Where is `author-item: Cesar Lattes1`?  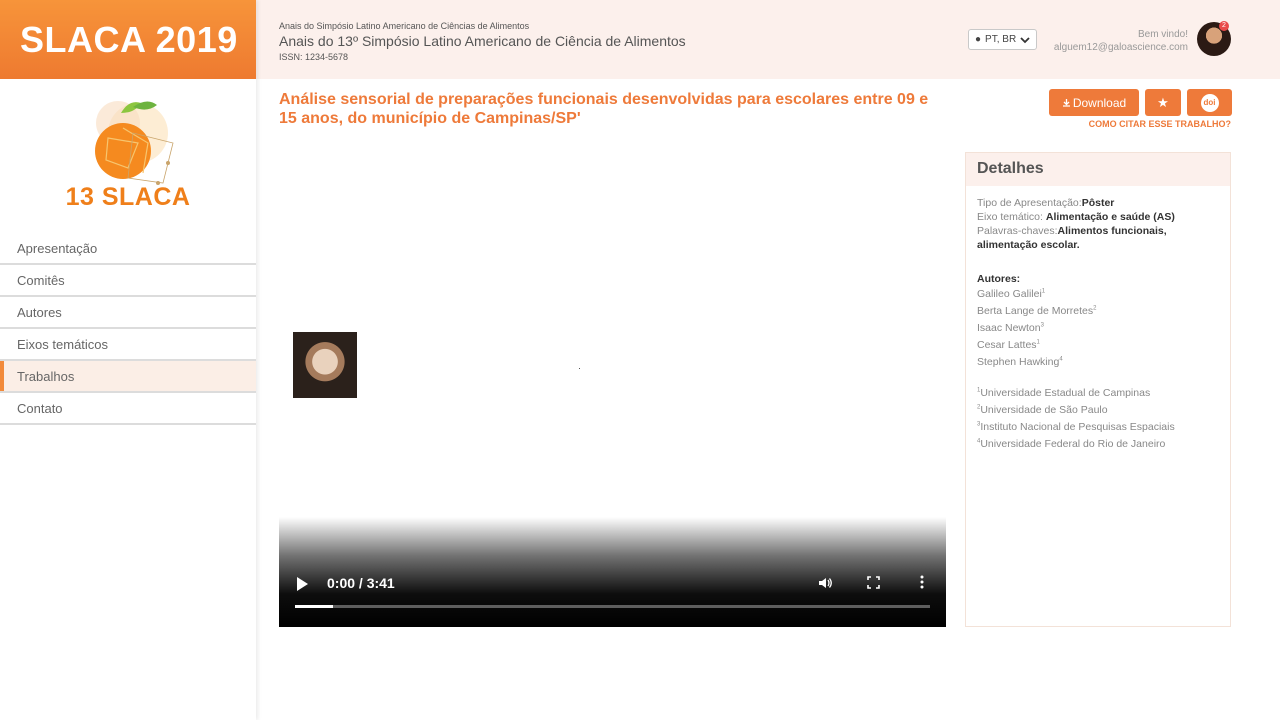
author-item: Cesar Lattes1 is located at coordinates (1098, 345).